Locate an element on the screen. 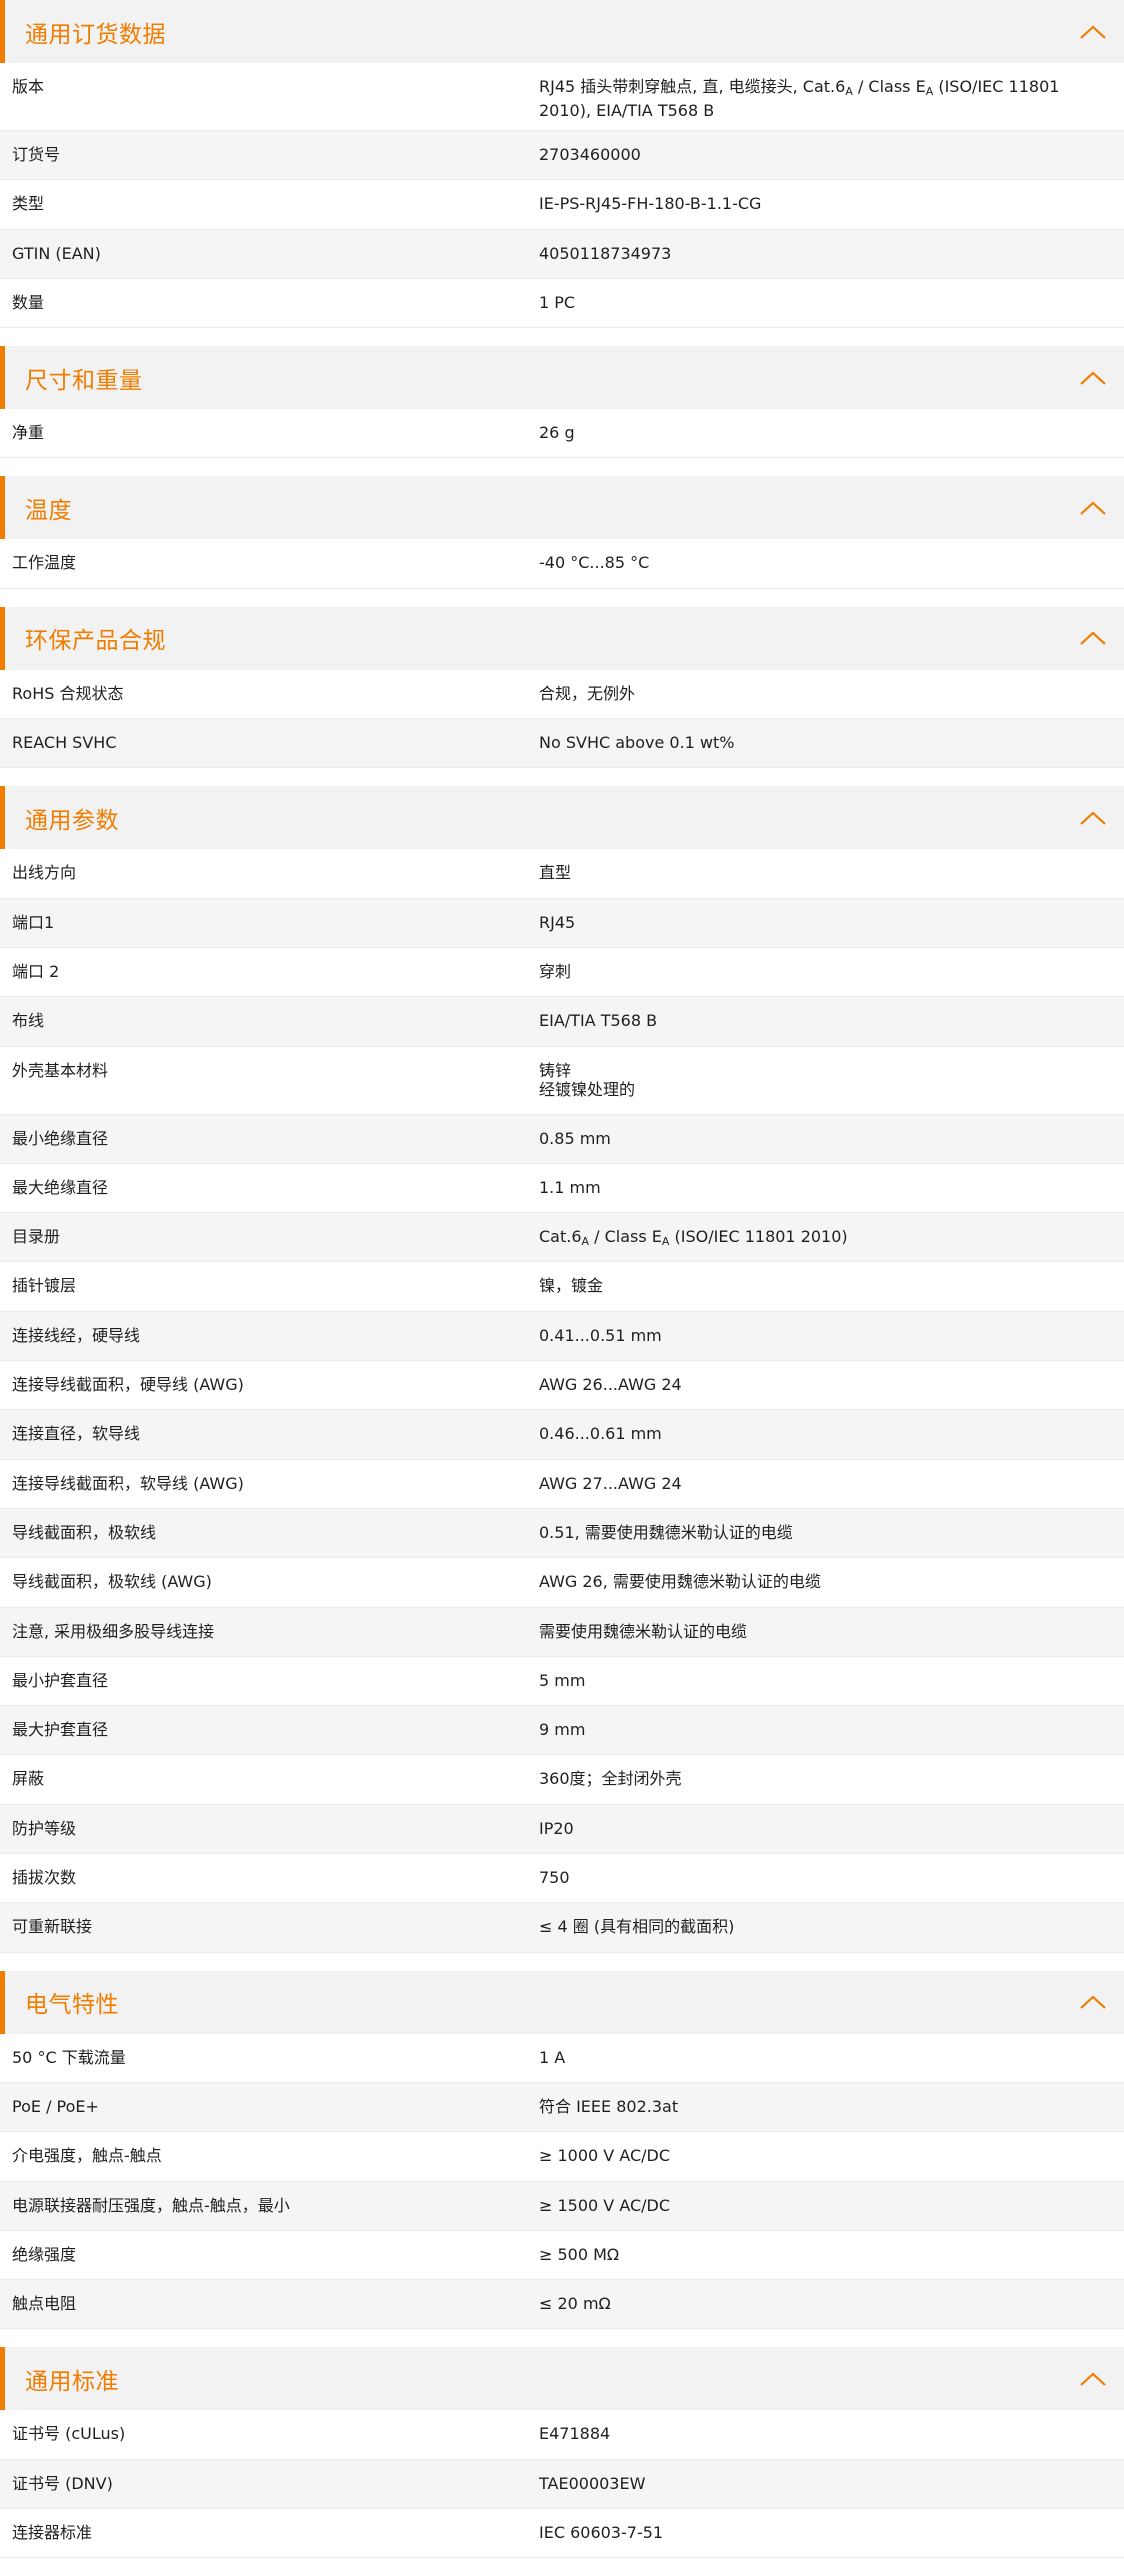 This screenshot has height=2560, width=1124. spec-label: 电源联接器耐压强度，触点-触点，最小 is located at coordinates (151, 2205).